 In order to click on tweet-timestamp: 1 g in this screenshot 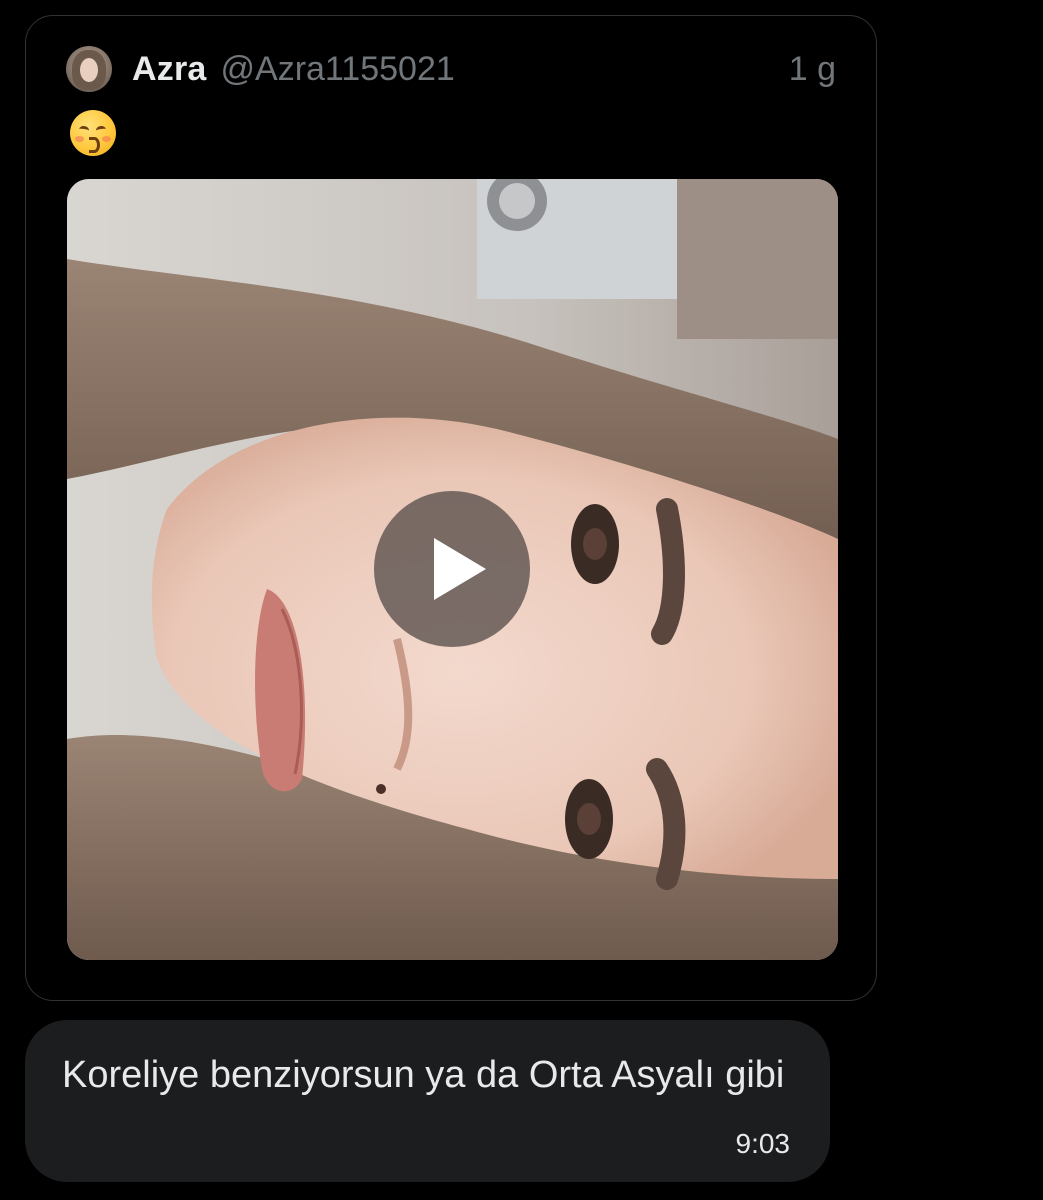, I will do `click(812, 68)`.